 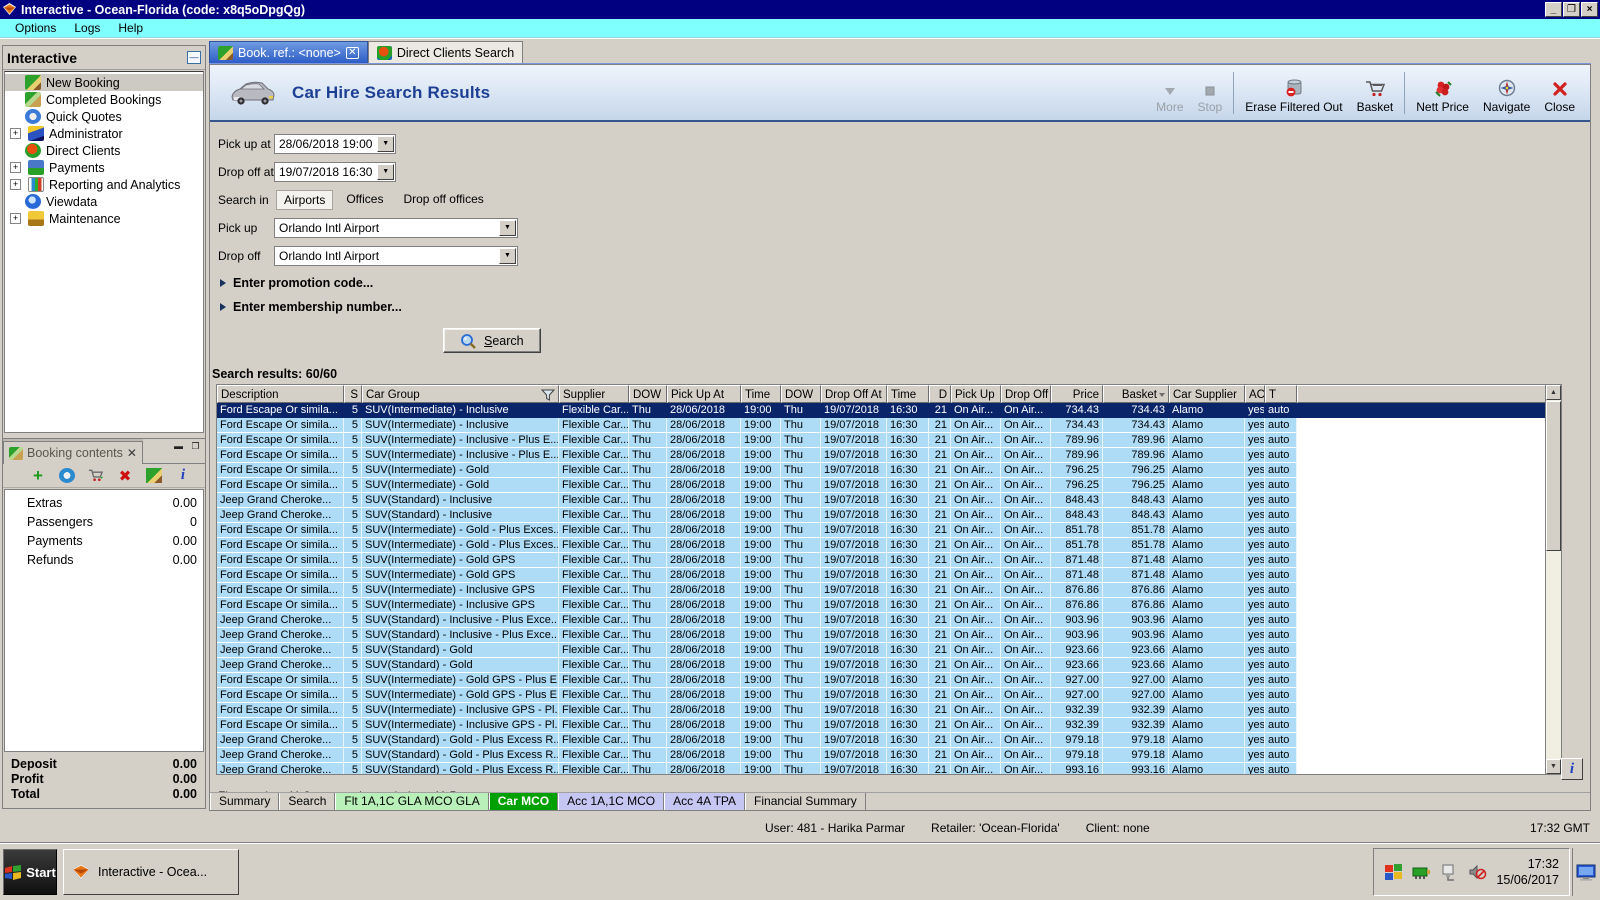 What do you see at coordinates (523, 801) in the screenshot?
I see `bottom-tab-car-mco: Car MCO` at bounding box center [523, 801].